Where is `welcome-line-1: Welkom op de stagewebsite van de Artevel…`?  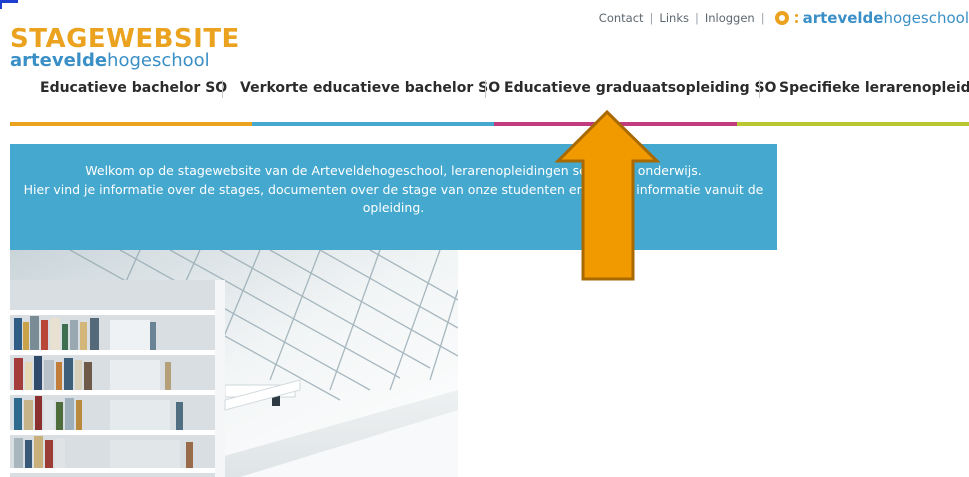
welcome-line-1: Welkom op de stagewebsite van de Artevel… is located at coordinates (393, 170).